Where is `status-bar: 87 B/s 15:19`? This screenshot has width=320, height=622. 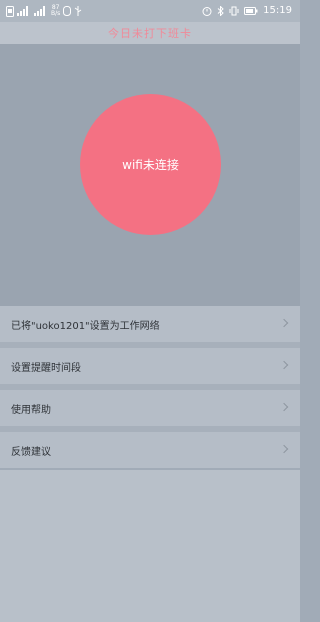
status-bar: 87 B/s 15:19 is located at coordinates (150, 11).